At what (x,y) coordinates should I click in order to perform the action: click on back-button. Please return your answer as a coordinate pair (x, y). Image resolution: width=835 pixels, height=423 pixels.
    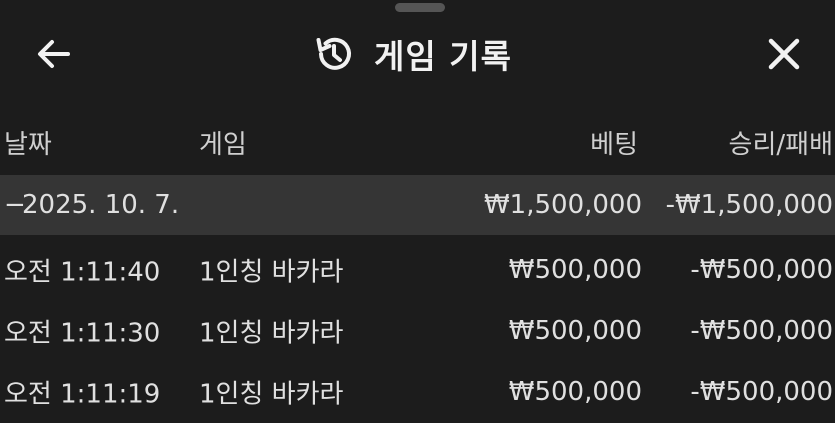
    Looking at the image, I should click on (54, 54).